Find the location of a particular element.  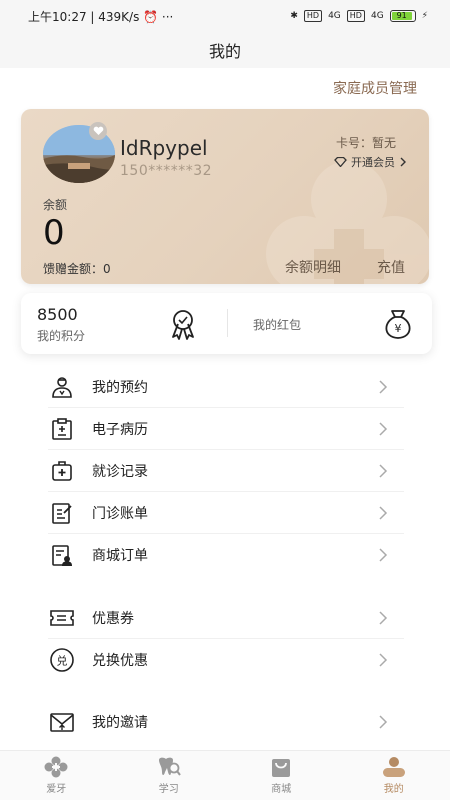

diamond-icon is located at coordinates (340, 162).